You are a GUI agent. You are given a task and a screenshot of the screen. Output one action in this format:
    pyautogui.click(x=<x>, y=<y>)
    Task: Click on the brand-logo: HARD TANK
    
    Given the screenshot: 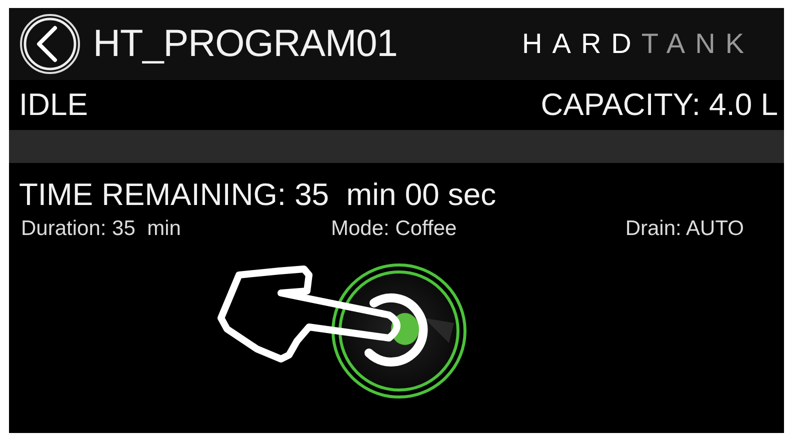 What is the action you would take?
    pyautogui.click(x=638, y=44)
    